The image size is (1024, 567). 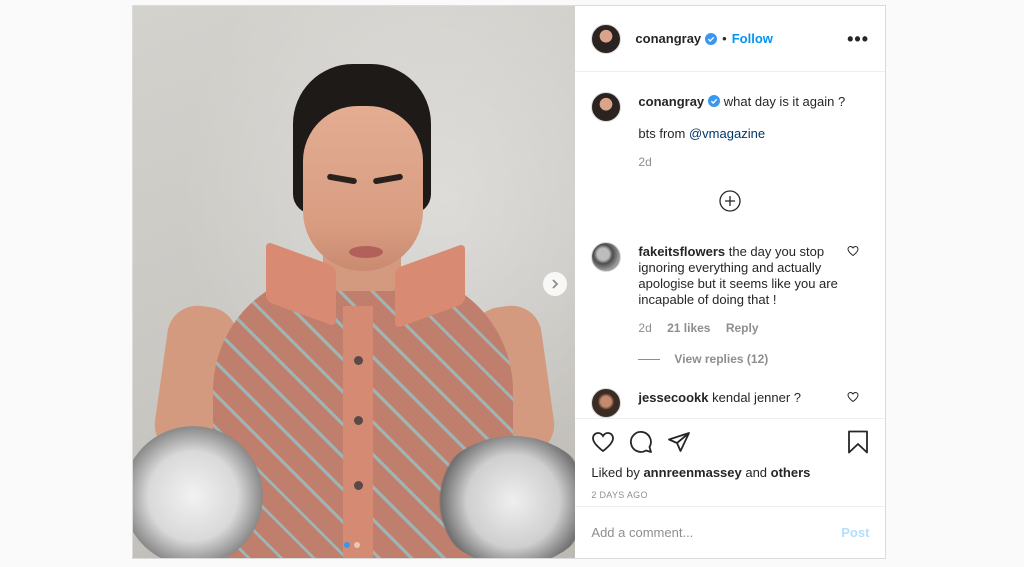 I want to click on comment-meta: 2d 21 likes Reply, so click(x=738, y=328).